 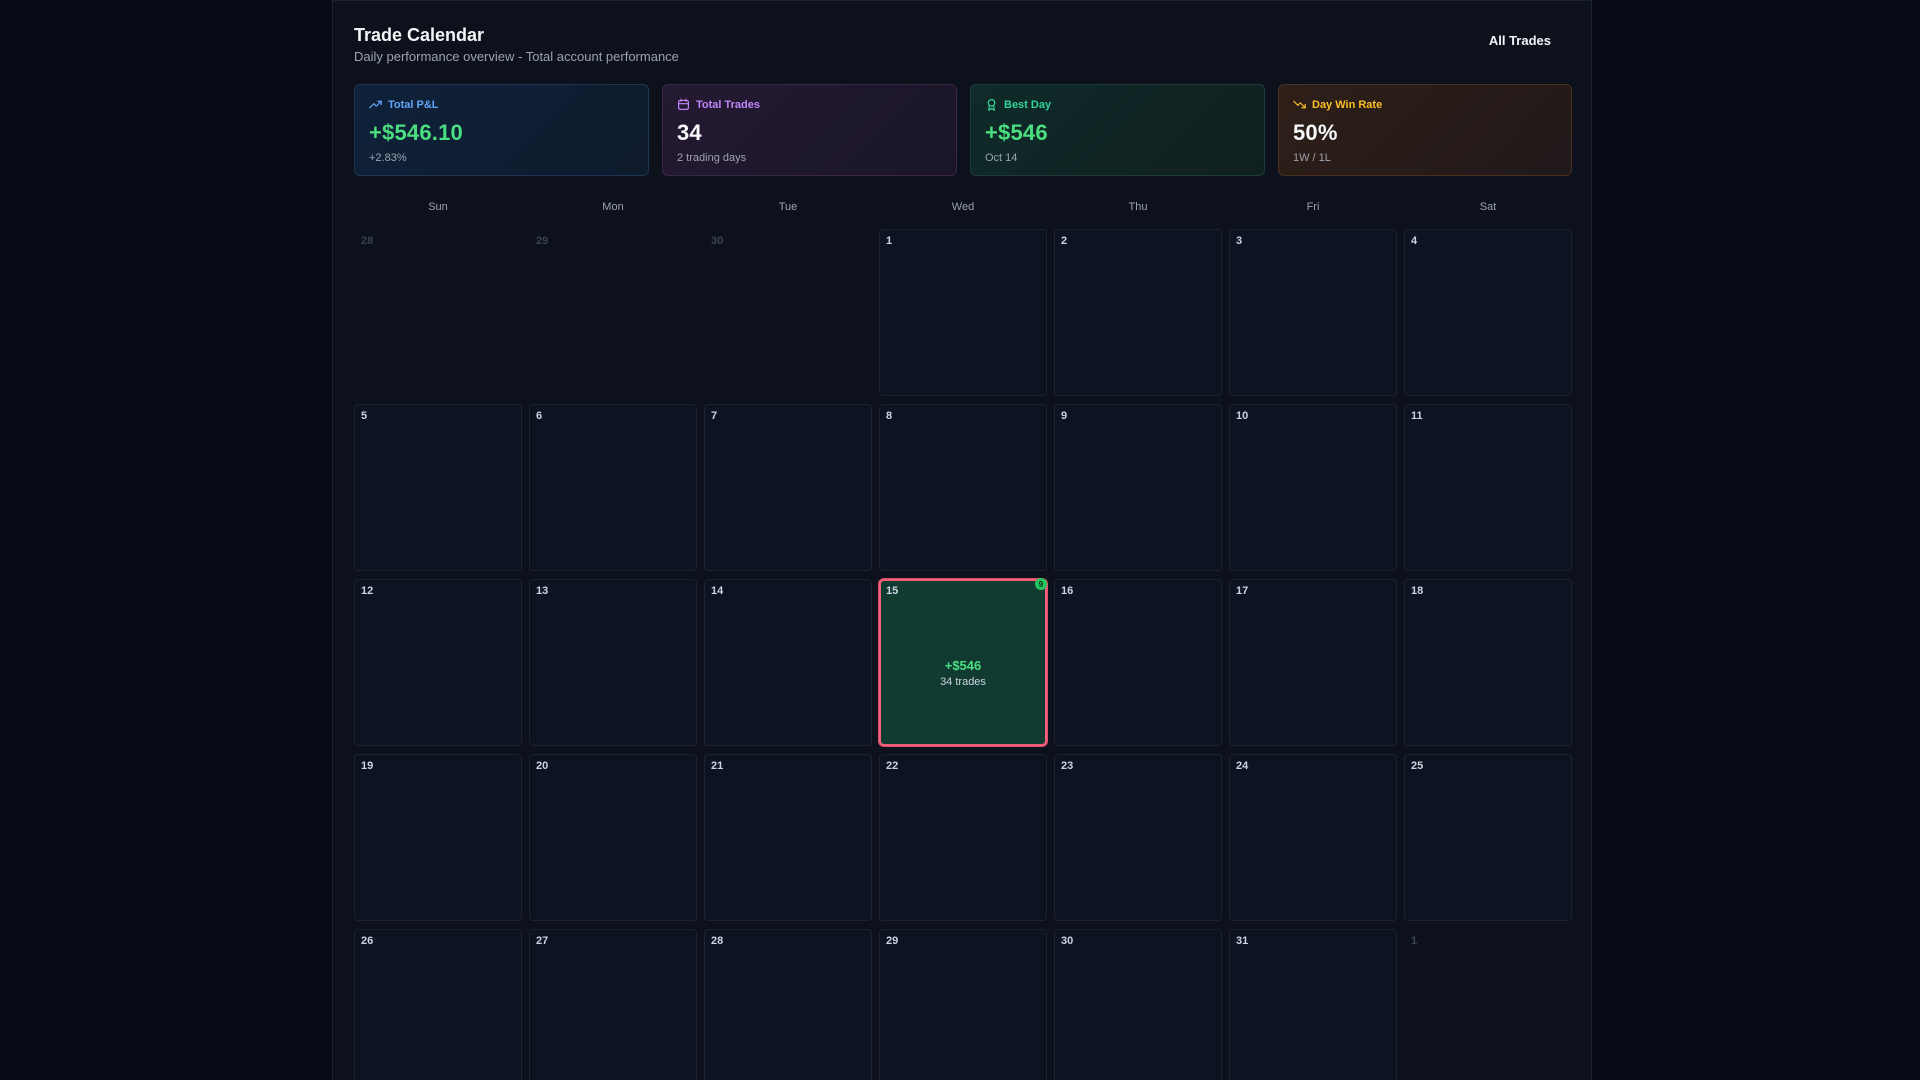 I want to click on day-number: 23, so click(x=1067, y=766).